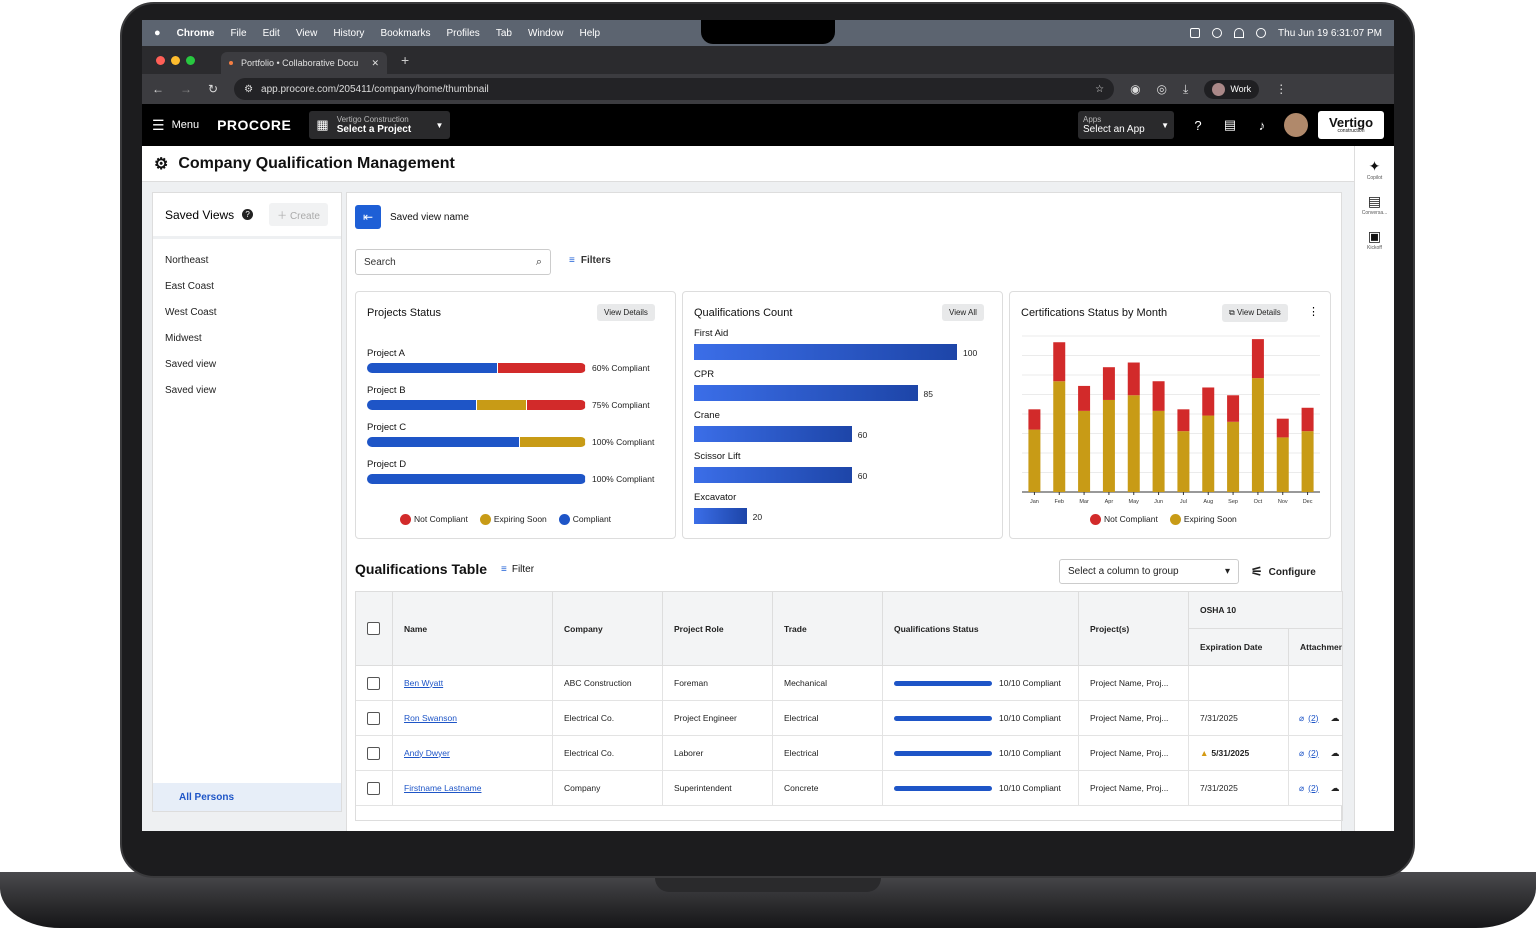  I want to click on bar-expiring-jul, so click(1183, 461).